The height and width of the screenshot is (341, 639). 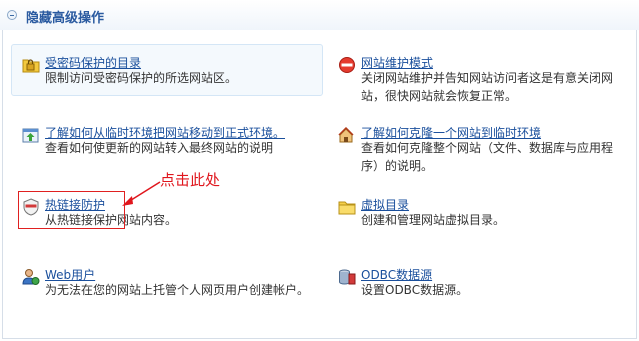 I want to click on item-desc-odbc: 设置ODBC数据源。, so click(x=415, y=290).